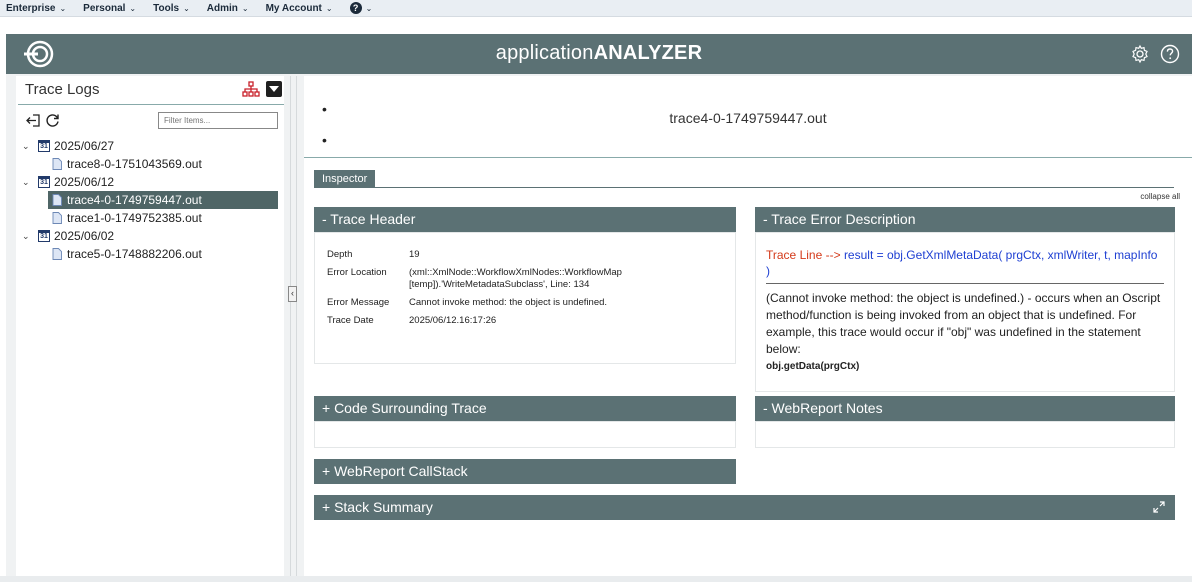  What do you see at coordinates (293, 8) in the screenshot?
I see `menu-label: My Account` at bounding box center [293, 8].